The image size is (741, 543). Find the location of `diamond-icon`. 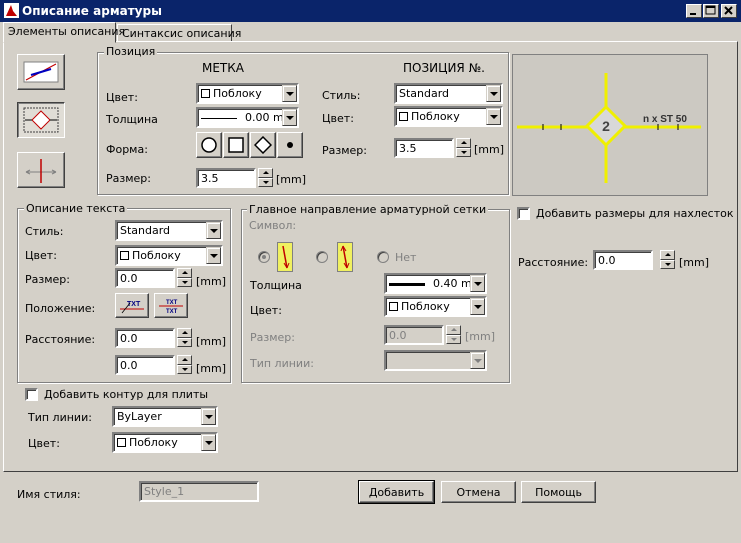

diamond-icon is located at coordinates (263, 145).